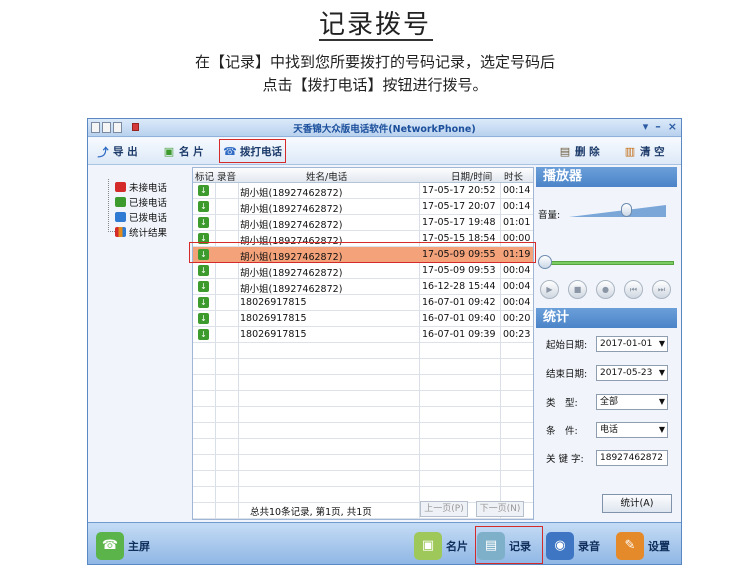 The height and width of the screenshot is (573, 750). Describe the element at coordinates (363, 271) in the screenshot. I see `table-row: ↓ 胡小姐(18927462872) 17-05-09 09:53 00:04` at that location.